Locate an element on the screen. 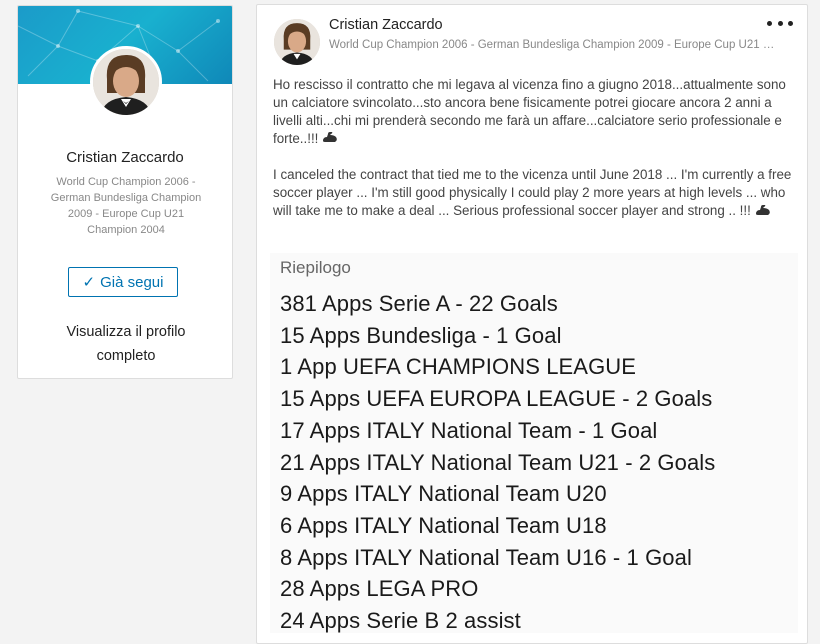 Image resolution: width=820 pixels, height=644 pixels. stat-item: 1 App UEFA CHAMPIONS LEAGUE is located at coordinates (458, 367).